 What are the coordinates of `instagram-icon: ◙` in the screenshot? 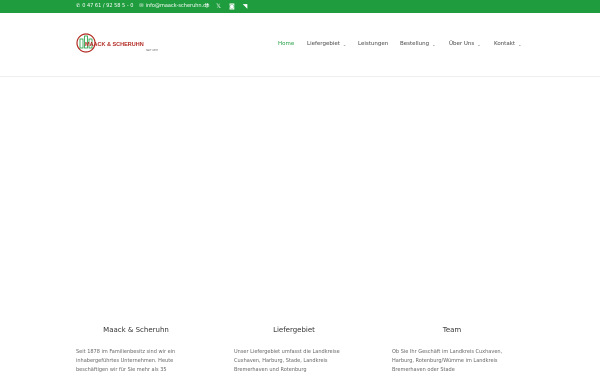 It's located at (232, 6).